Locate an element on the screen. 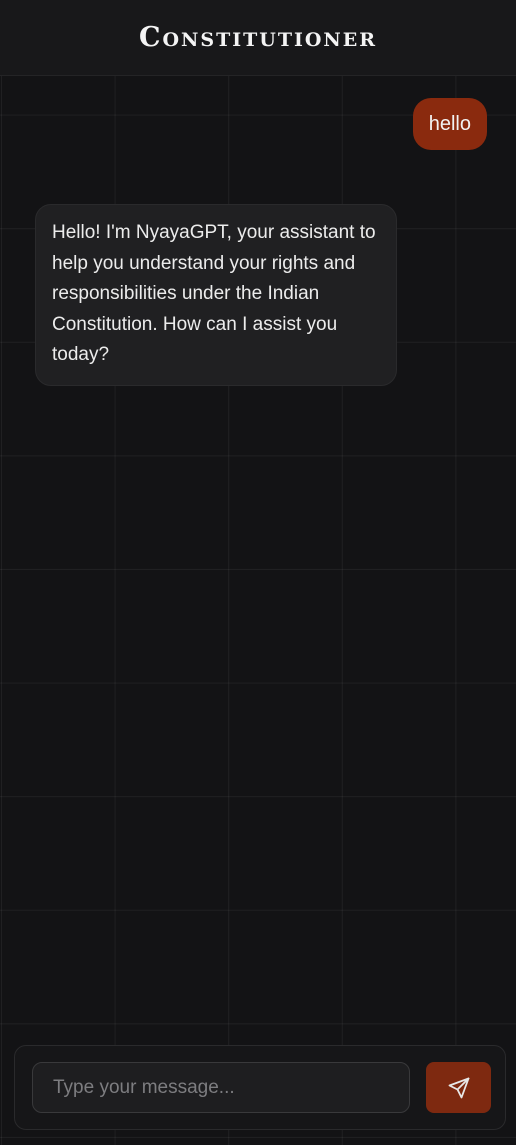  message-composer is located at coordinates (260, 1087).